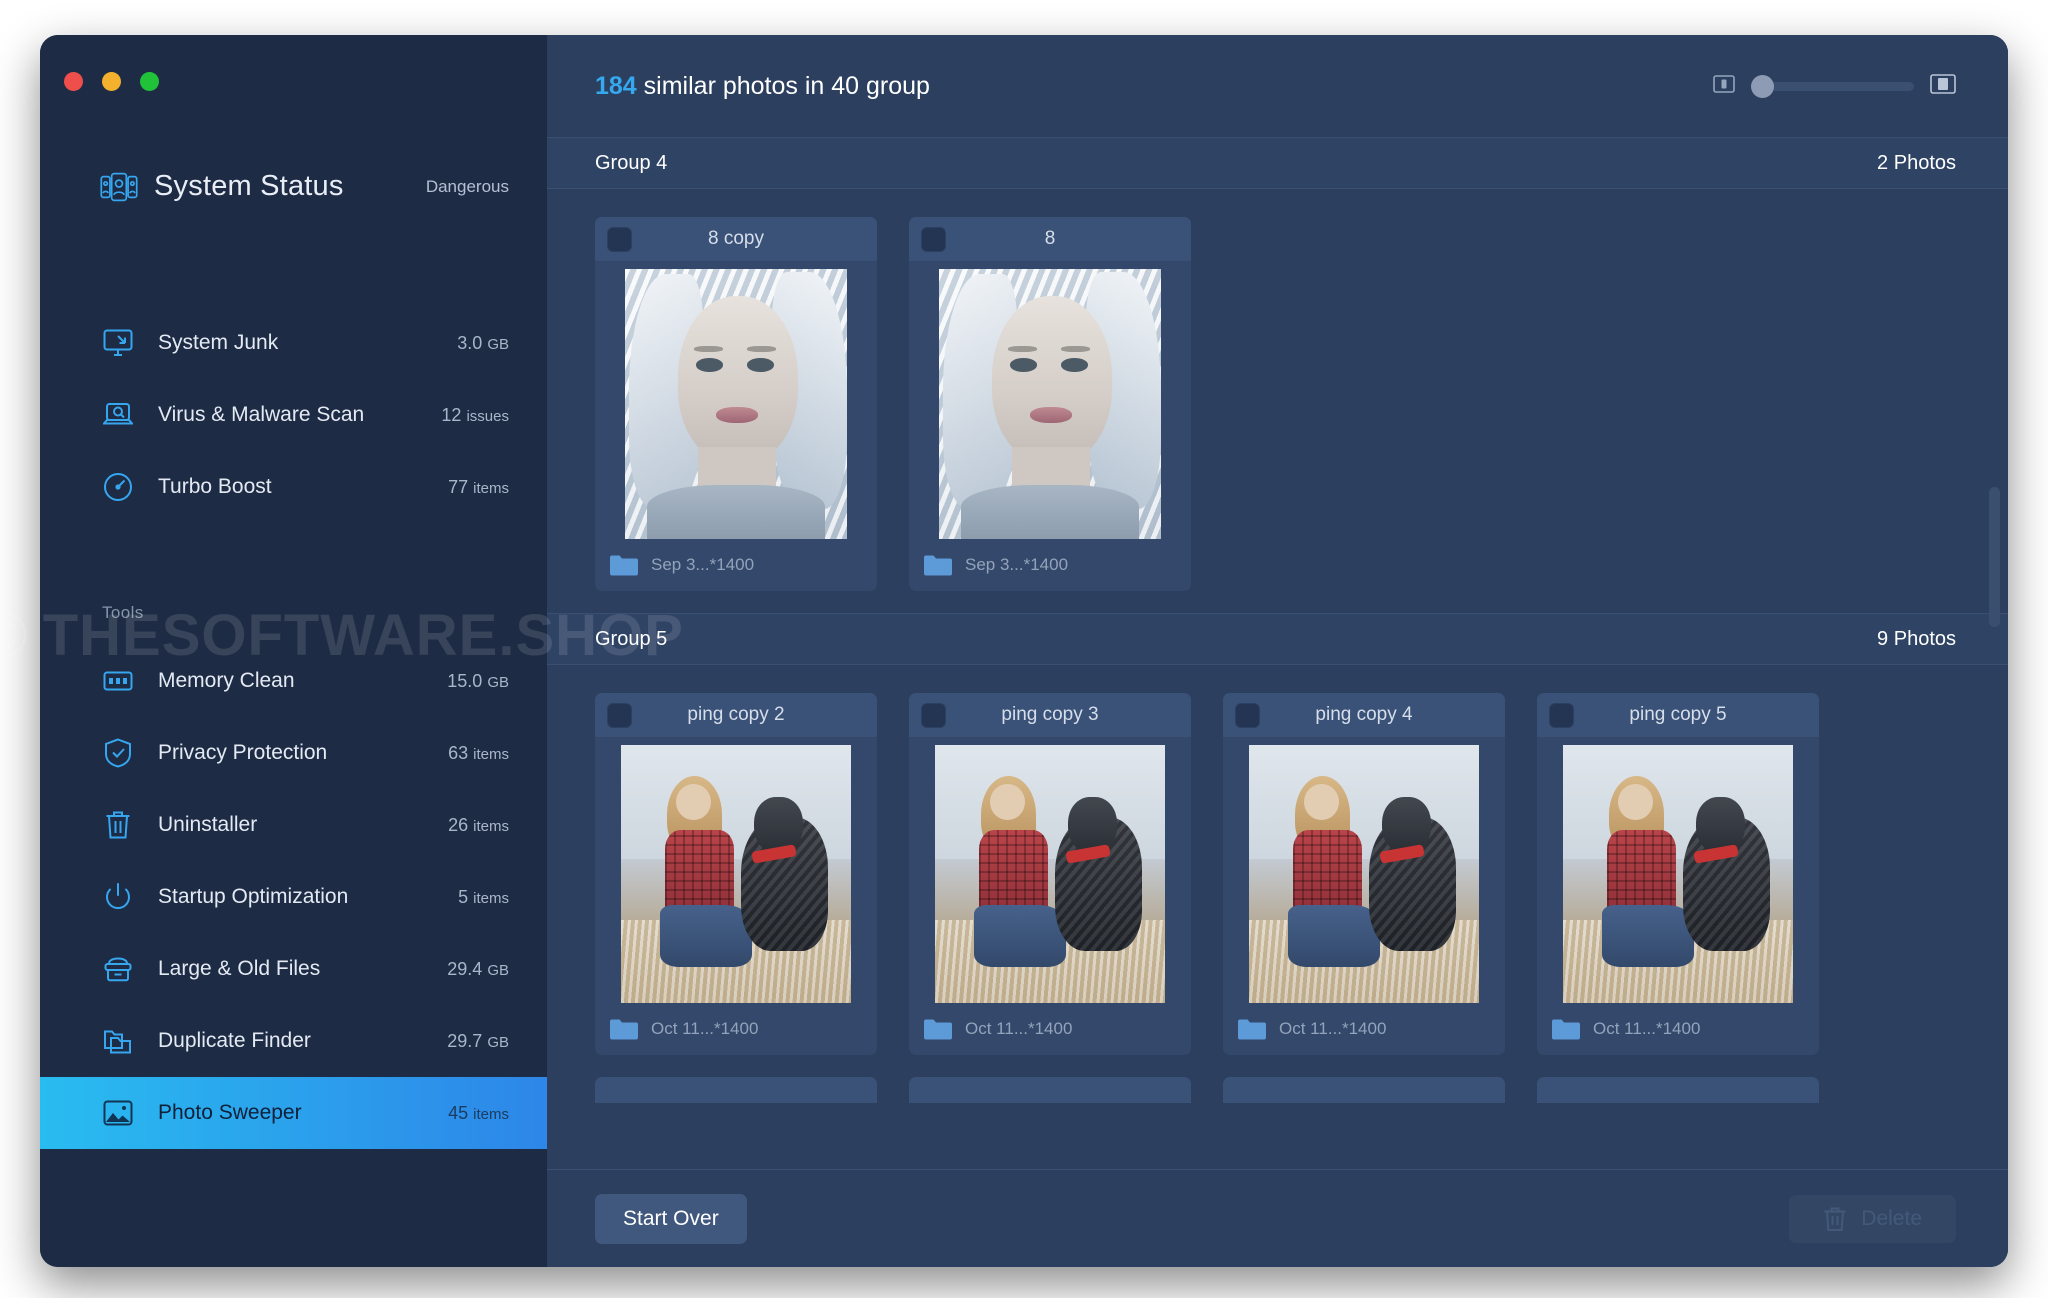 Image resolution: width=2048 pixels, height=1298 pixels. I want to click on sidebar-item-uninstaller: Uninstaller 26 items, so click(293, 825).